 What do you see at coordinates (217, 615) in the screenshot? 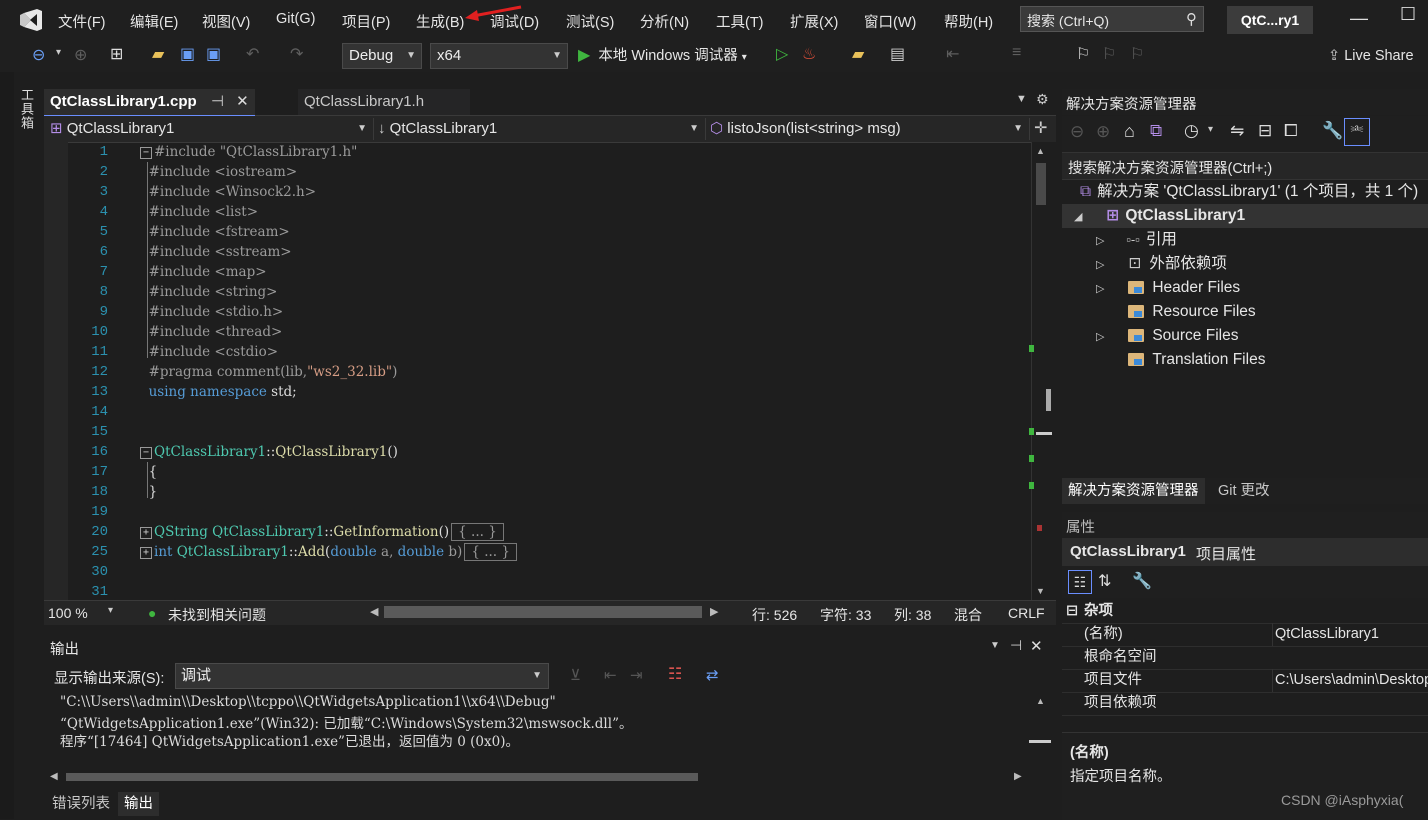
I see `issues-status: 未找到相关问题` at bounding box center [217, 615].